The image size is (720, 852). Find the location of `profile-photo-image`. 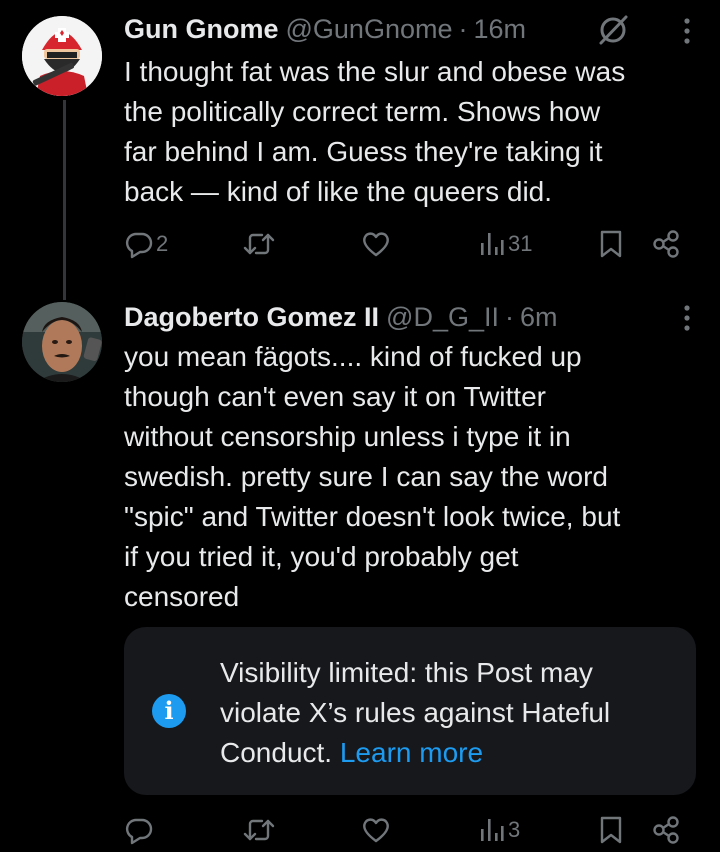

profile-photo-image is located at coordinates (62, 342).